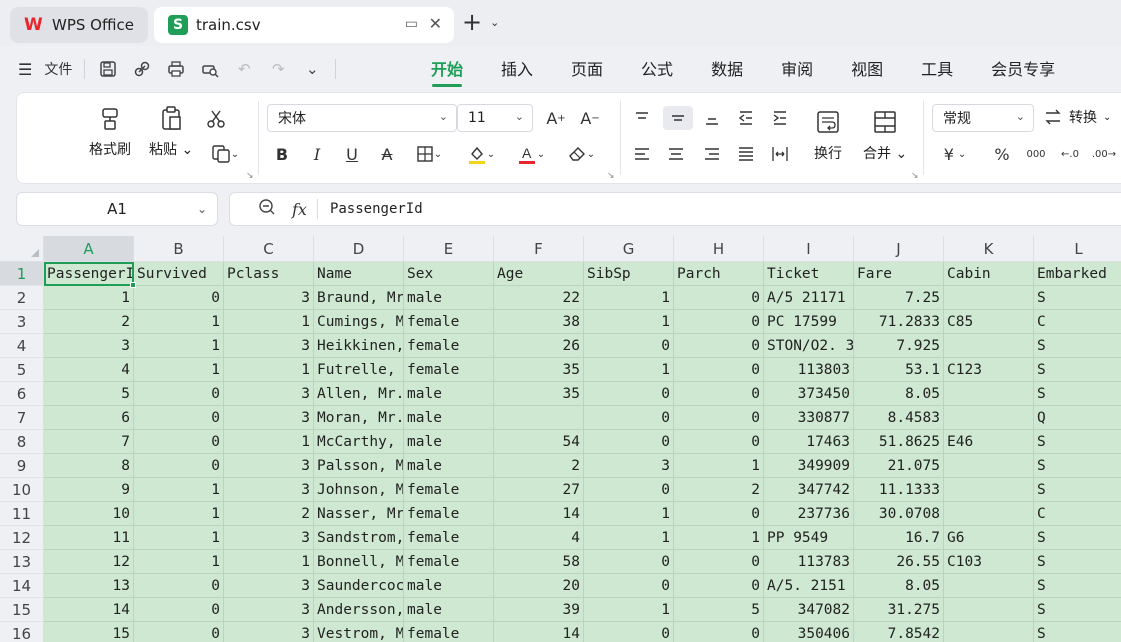 This screenshot has height=642, width=1121. What do you see at coordinates (449, 274) in the screenshot?
I see `cell-e1: Sex` at bounding box center [449, 274].